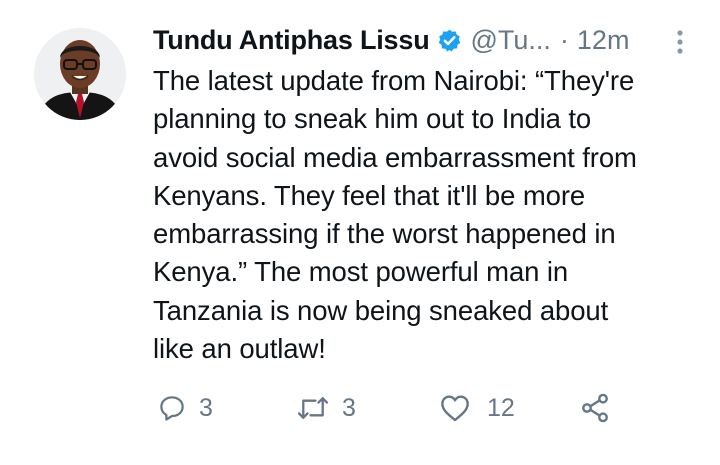 This screenshot has width=720, height=465. I want to click on avatar, so click(80, 74).